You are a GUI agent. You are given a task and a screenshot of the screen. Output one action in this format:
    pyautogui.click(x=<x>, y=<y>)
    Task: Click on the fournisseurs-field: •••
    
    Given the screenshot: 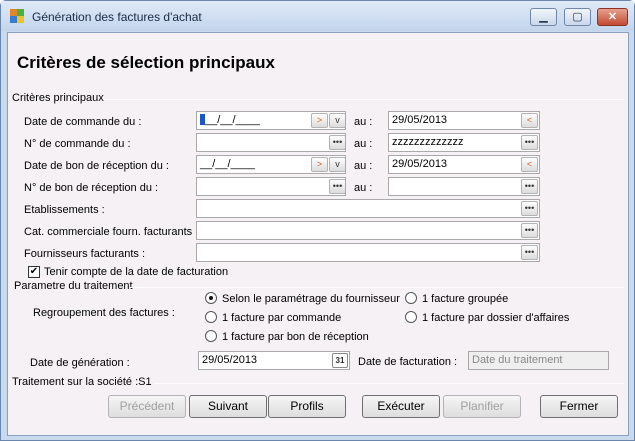 What is the action you would take?
    pyautogui.click(x=368, y=252)
    